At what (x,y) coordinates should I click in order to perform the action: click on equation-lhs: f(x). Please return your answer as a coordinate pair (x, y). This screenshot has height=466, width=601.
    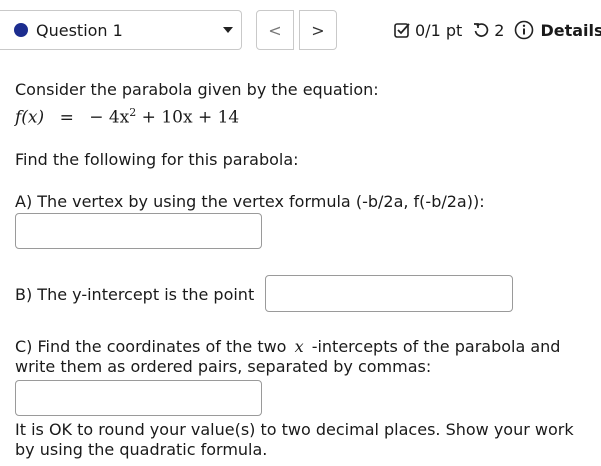
    Looking at the image, I should click on (30, 117).